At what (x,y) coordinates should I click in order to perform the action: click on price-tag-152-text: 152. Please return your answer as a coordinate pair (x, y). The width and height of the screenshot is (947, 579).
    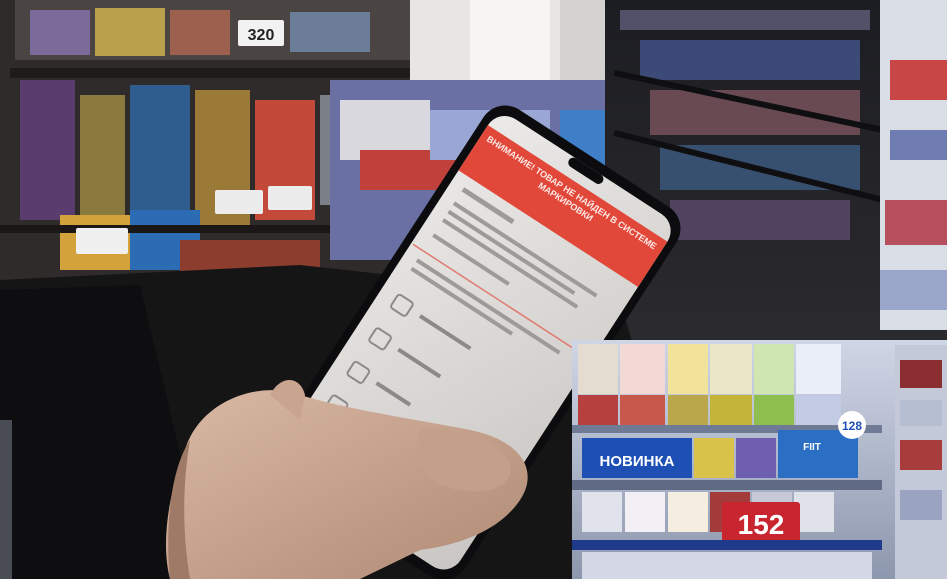
    Looking at the image, I should click on (761, 524).